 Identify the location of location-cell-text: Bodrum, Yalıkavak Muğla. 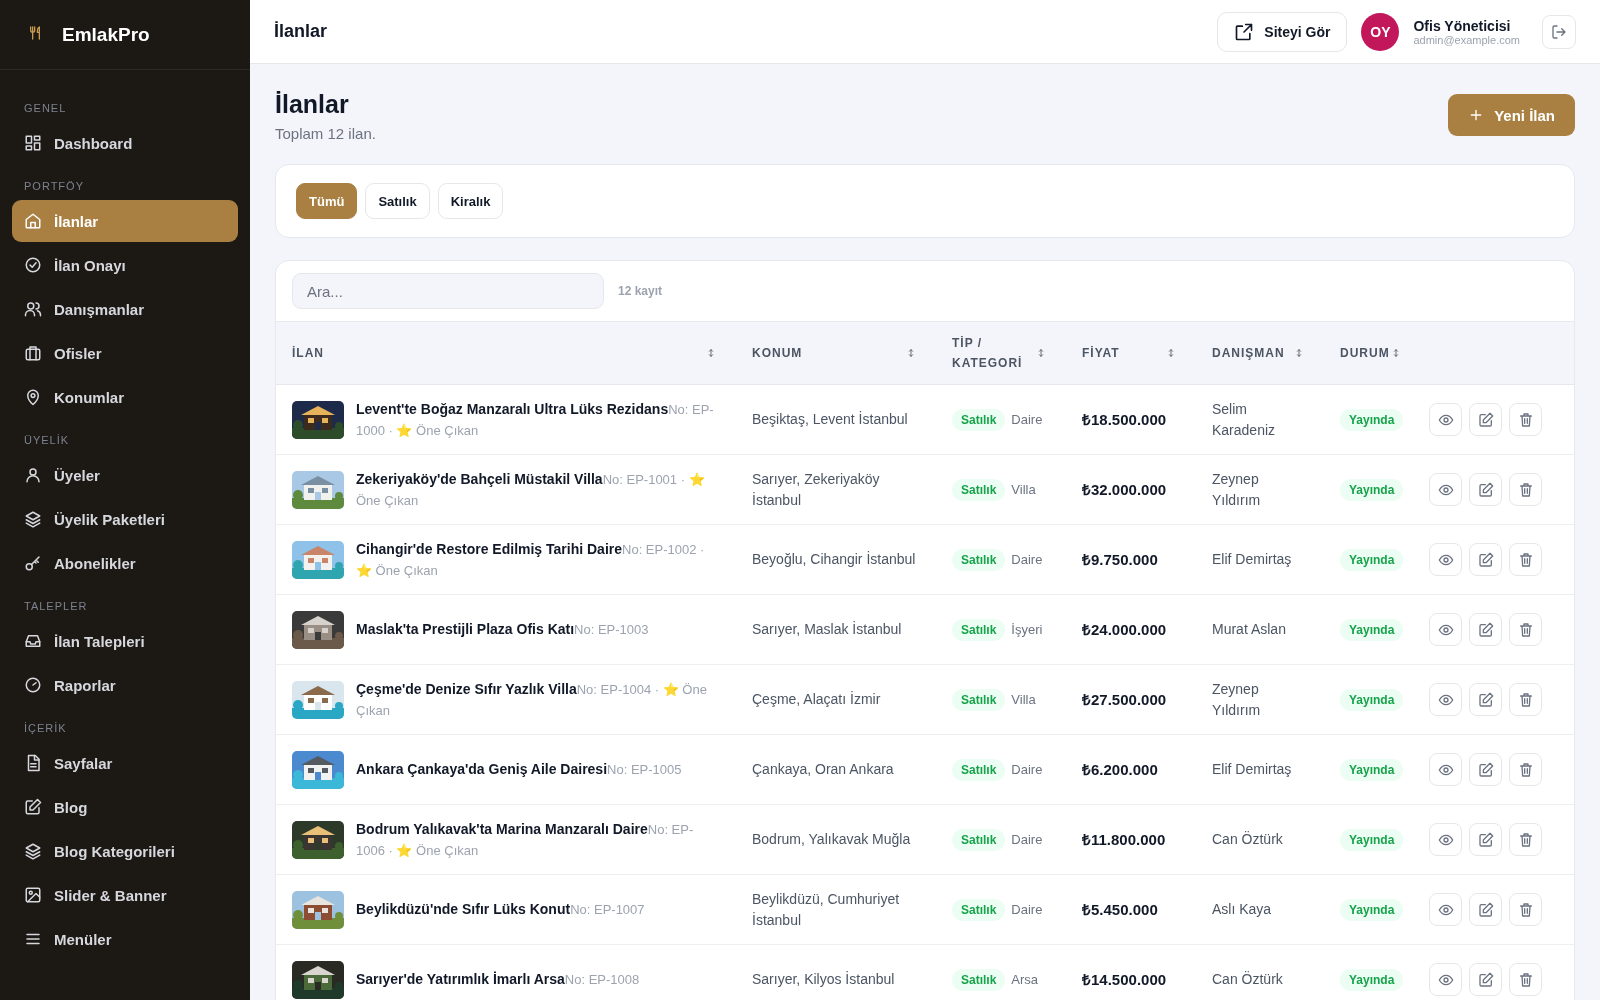
(831, 839).